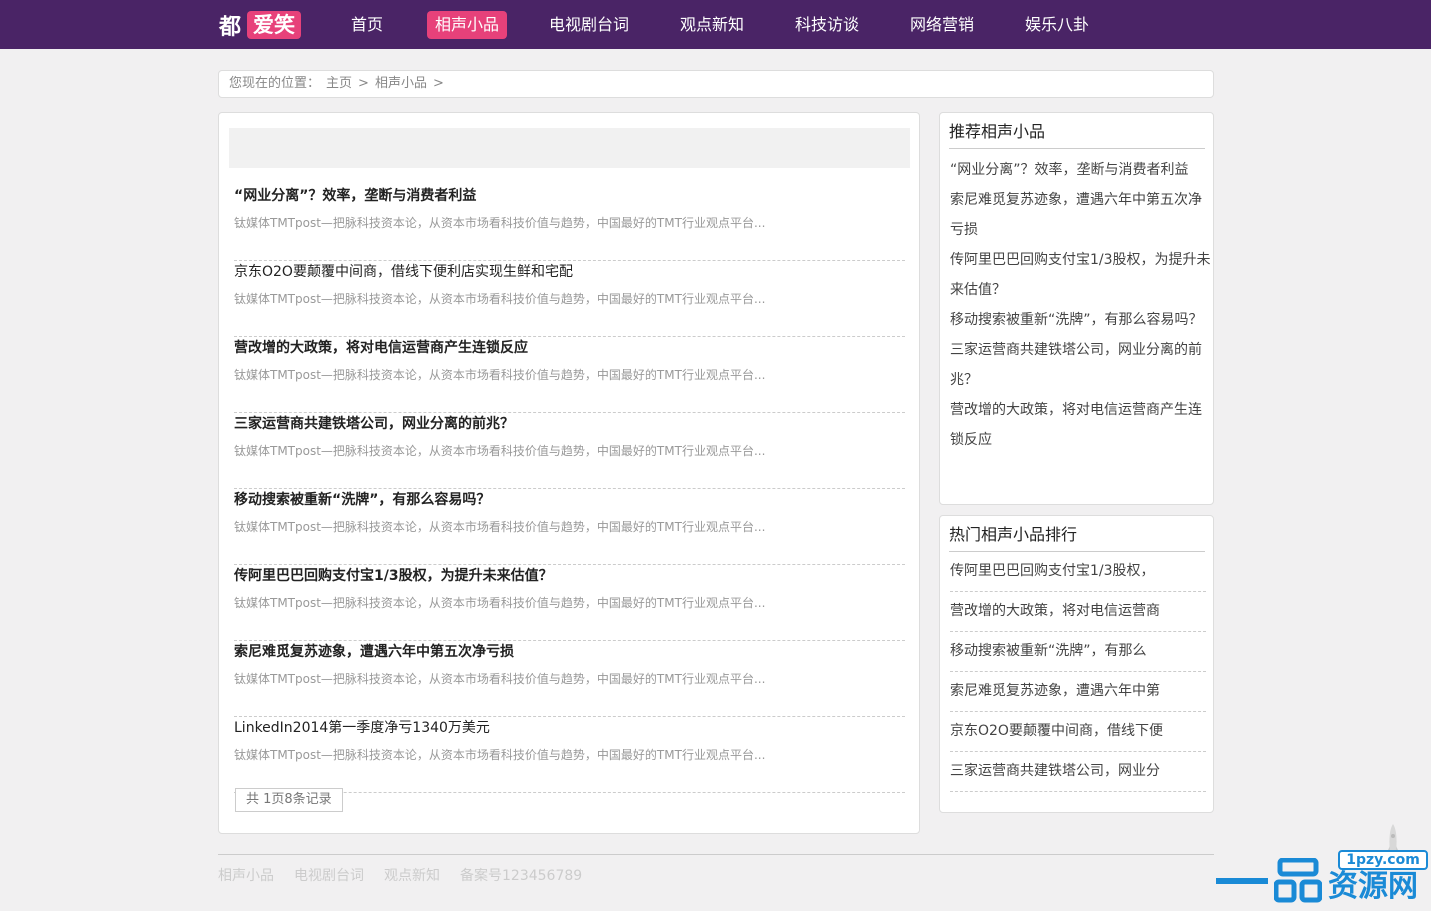  I want to click on nav-item-home: 首页, so click(367, 25).